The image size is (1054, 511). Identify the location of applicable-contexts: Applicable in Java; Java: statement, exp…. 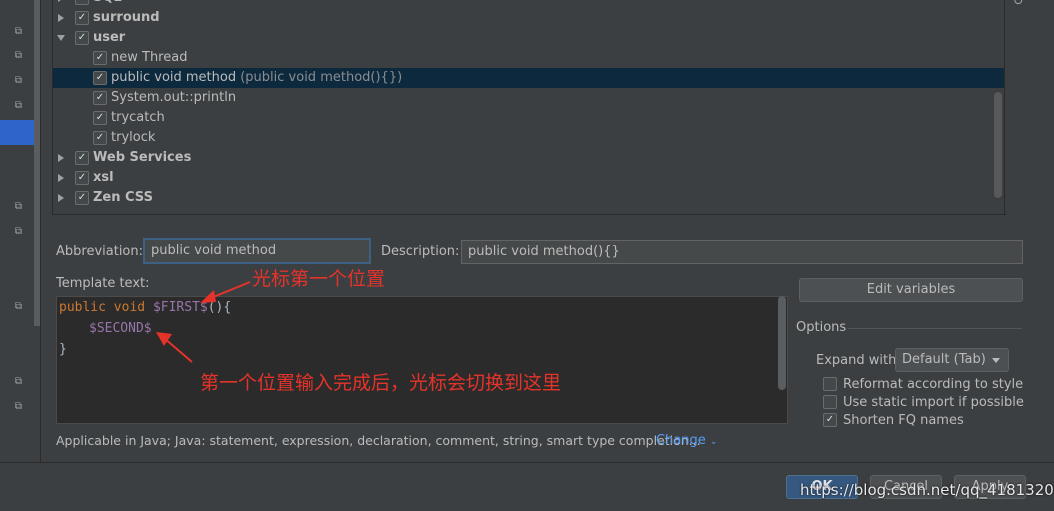
(378, 440).